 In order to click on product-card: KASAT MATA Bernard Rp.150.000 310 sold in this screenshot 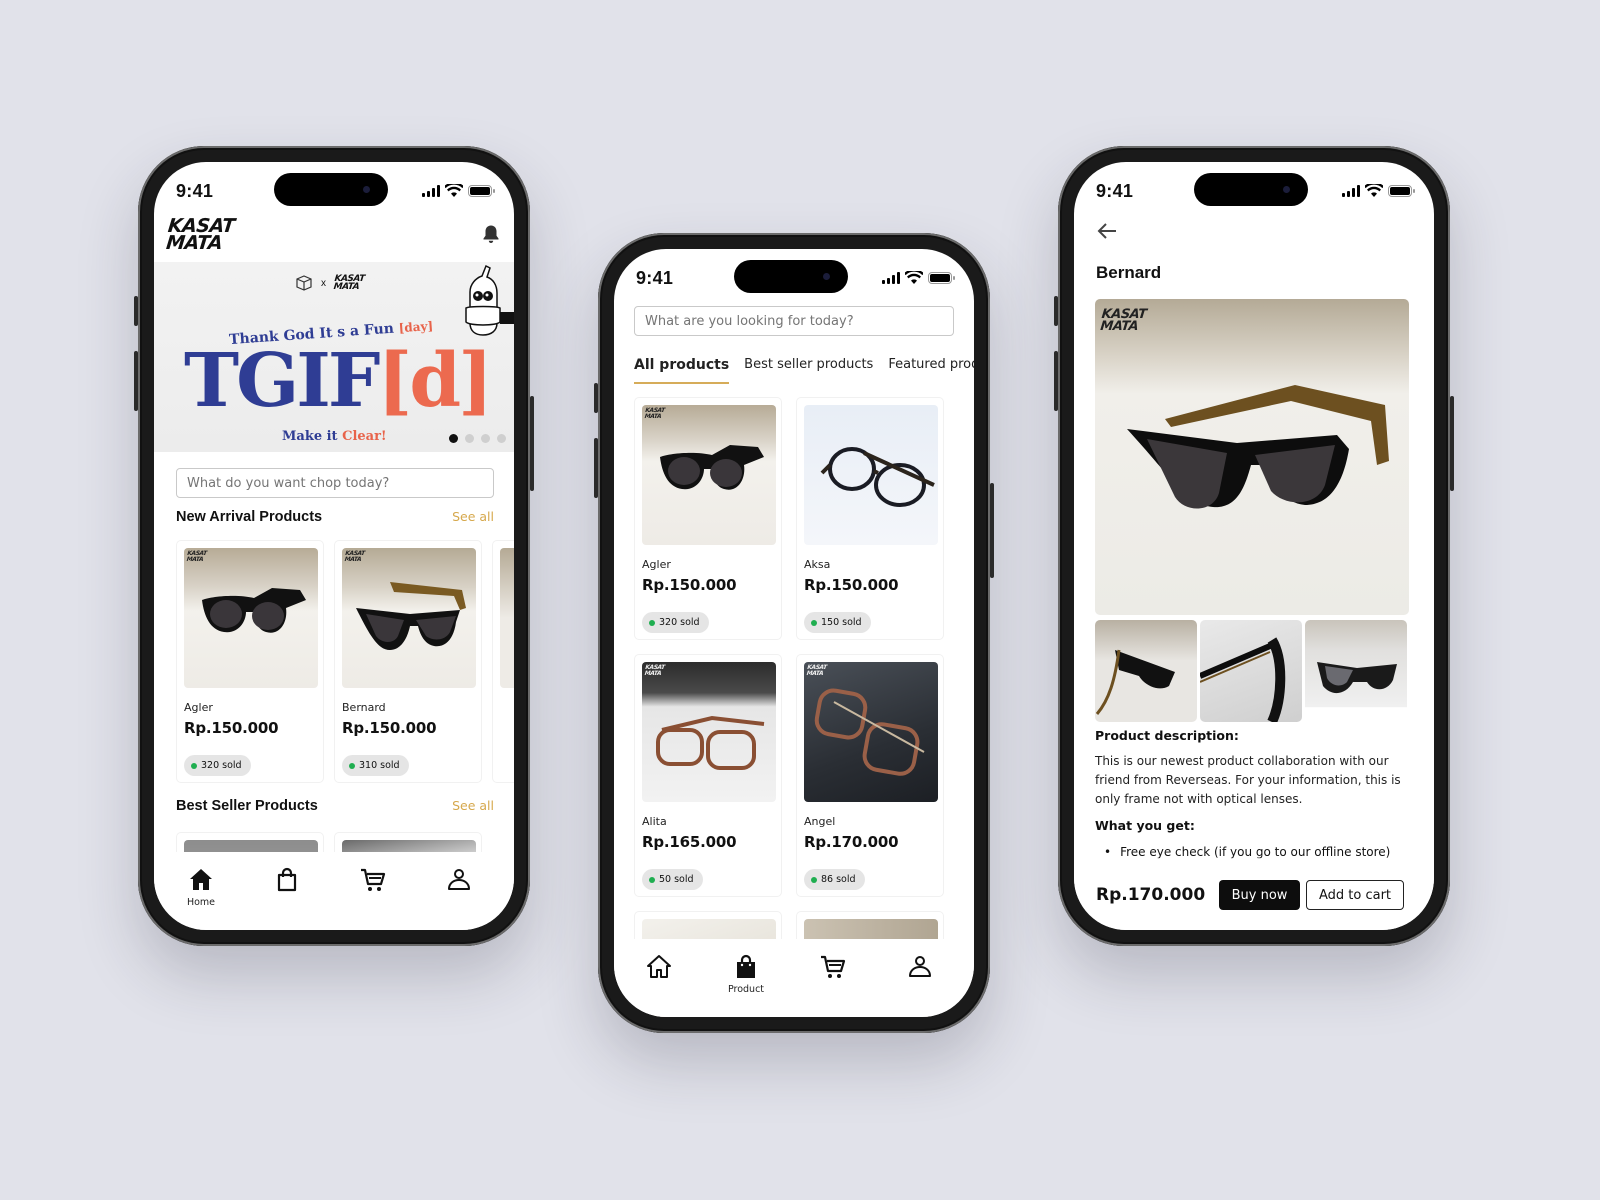, I will do `click(408, 661)`.